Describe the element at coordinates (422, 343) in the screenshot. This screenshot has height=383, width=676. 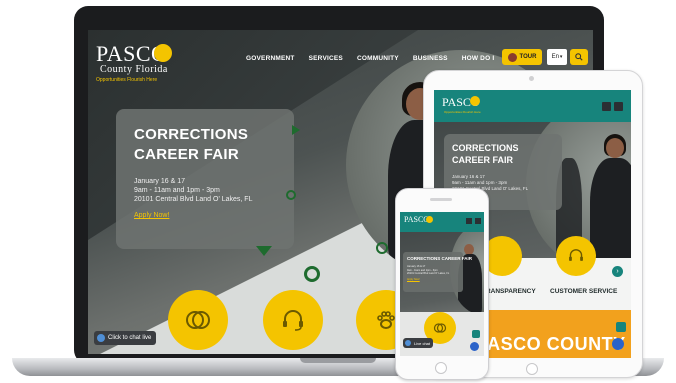
I see `chat-label: Live chat` at that location.